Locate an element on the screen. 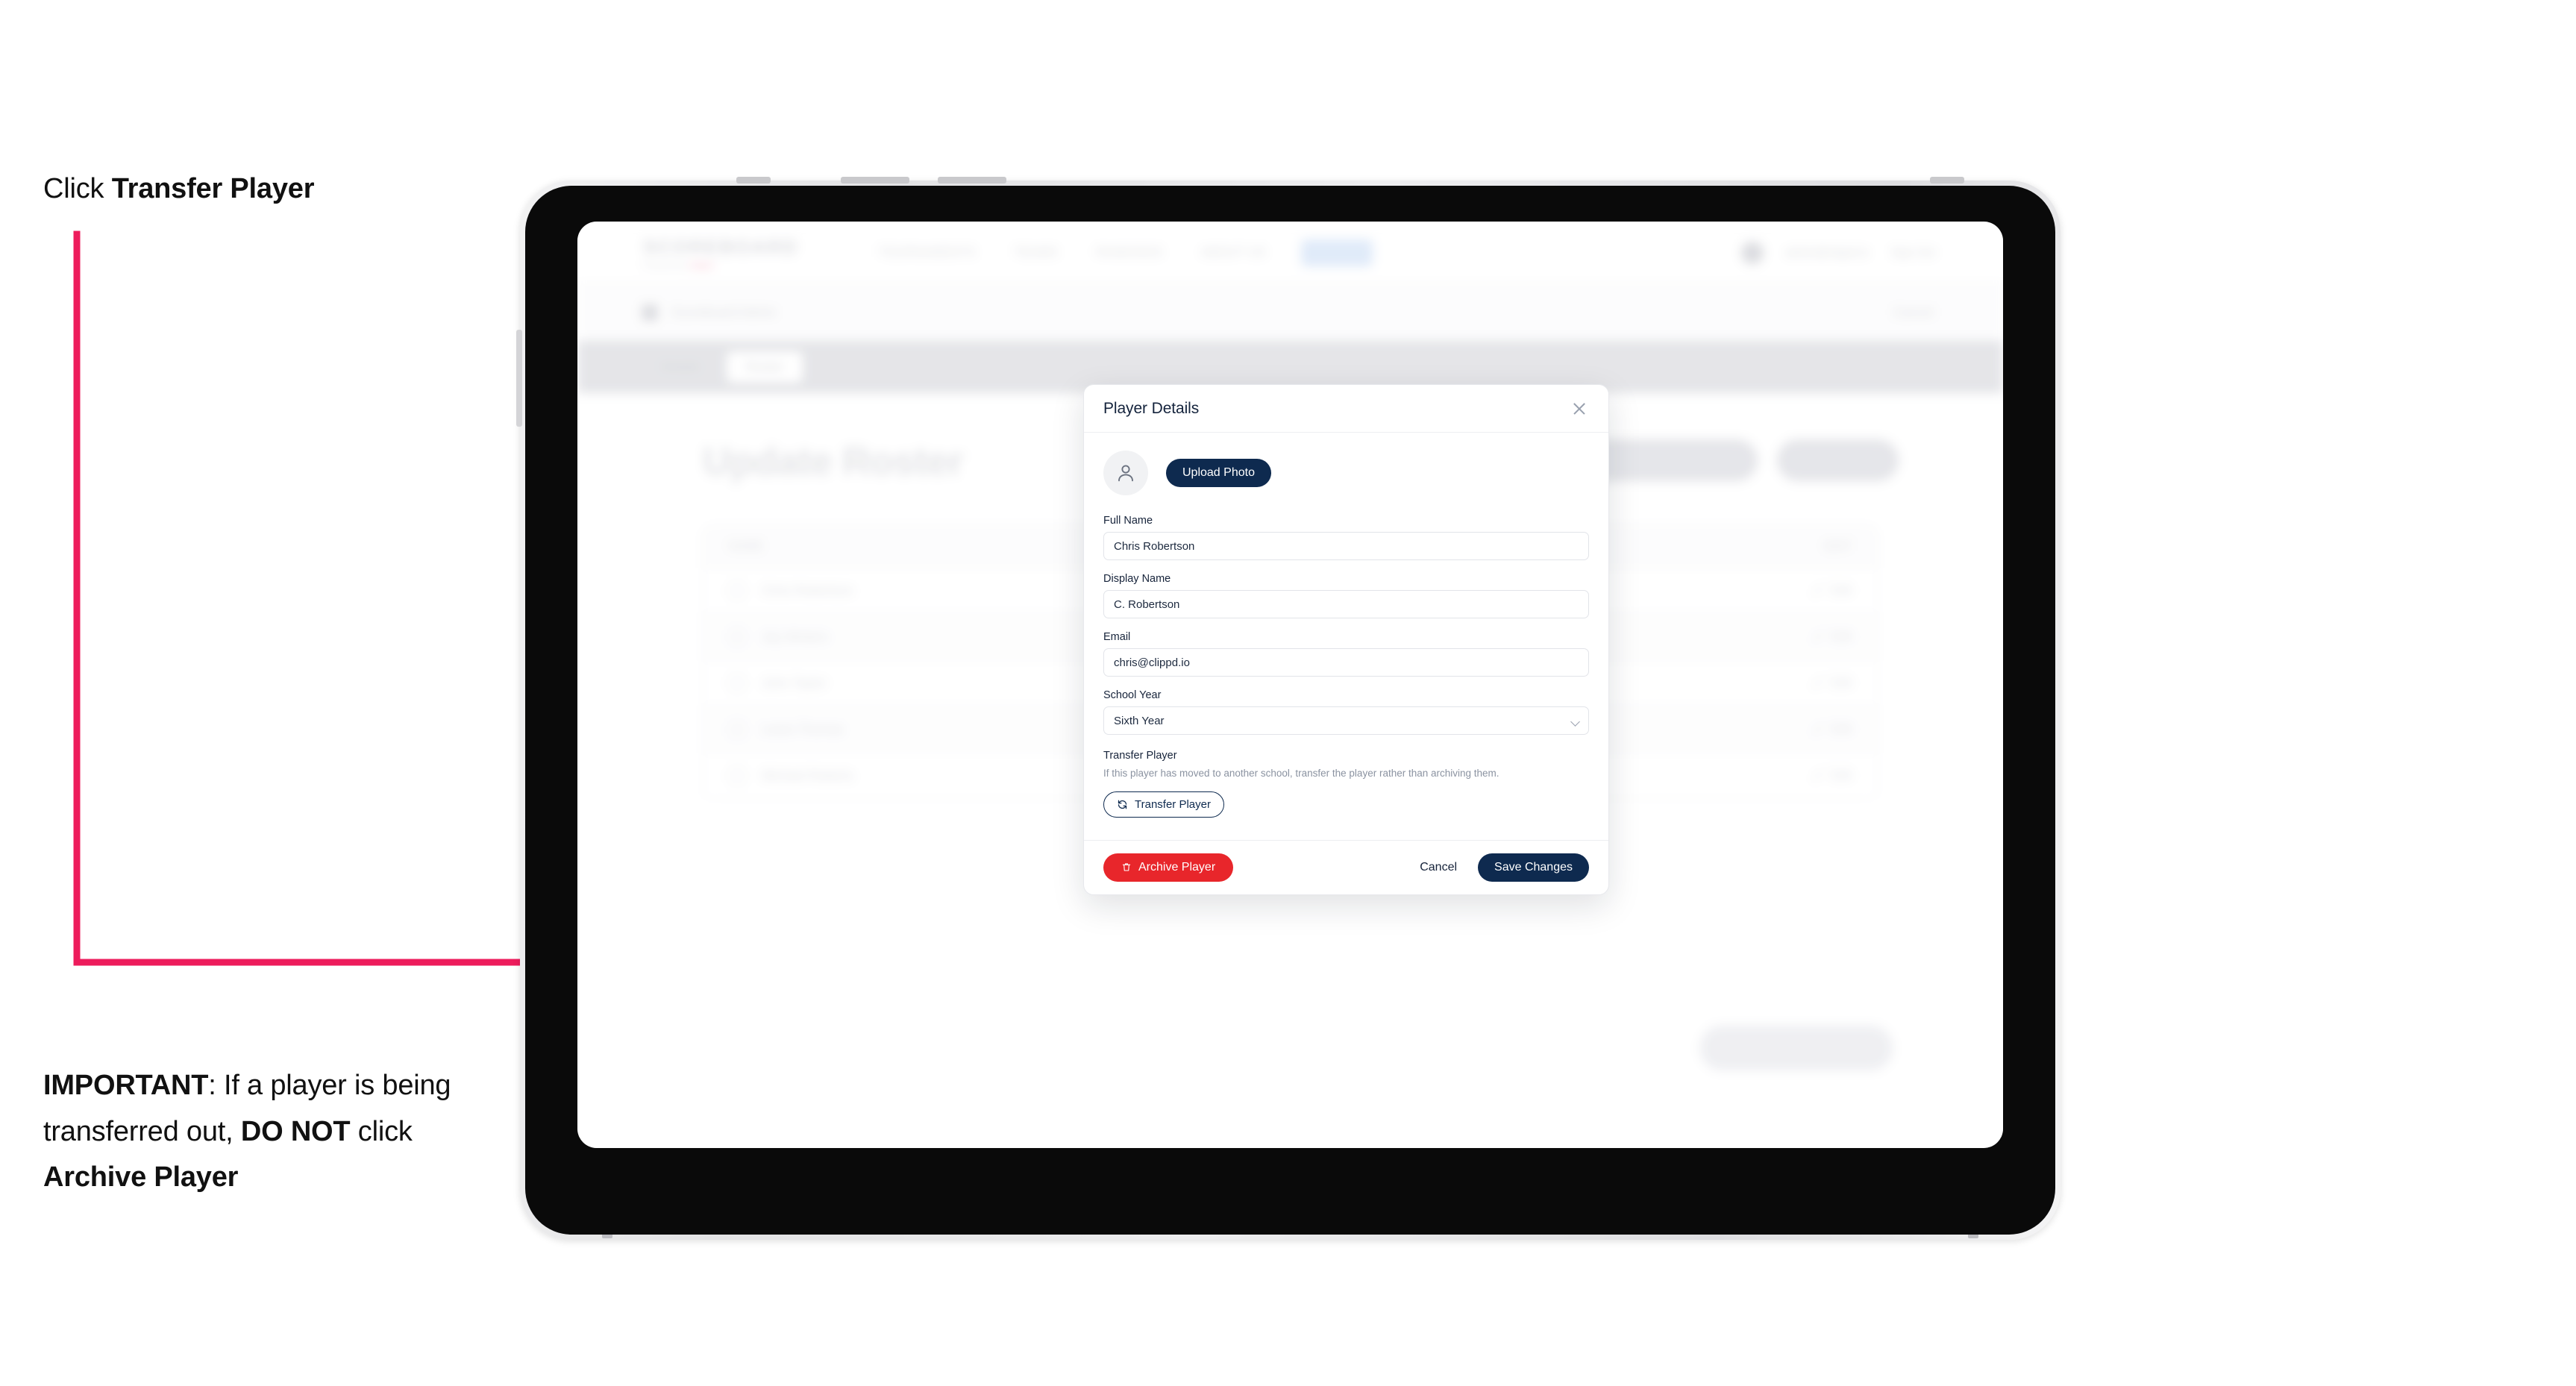 The height and width of the screenshot is (1386, 2576). field-display-name: Display Name is located at coordinates (1346, 595).